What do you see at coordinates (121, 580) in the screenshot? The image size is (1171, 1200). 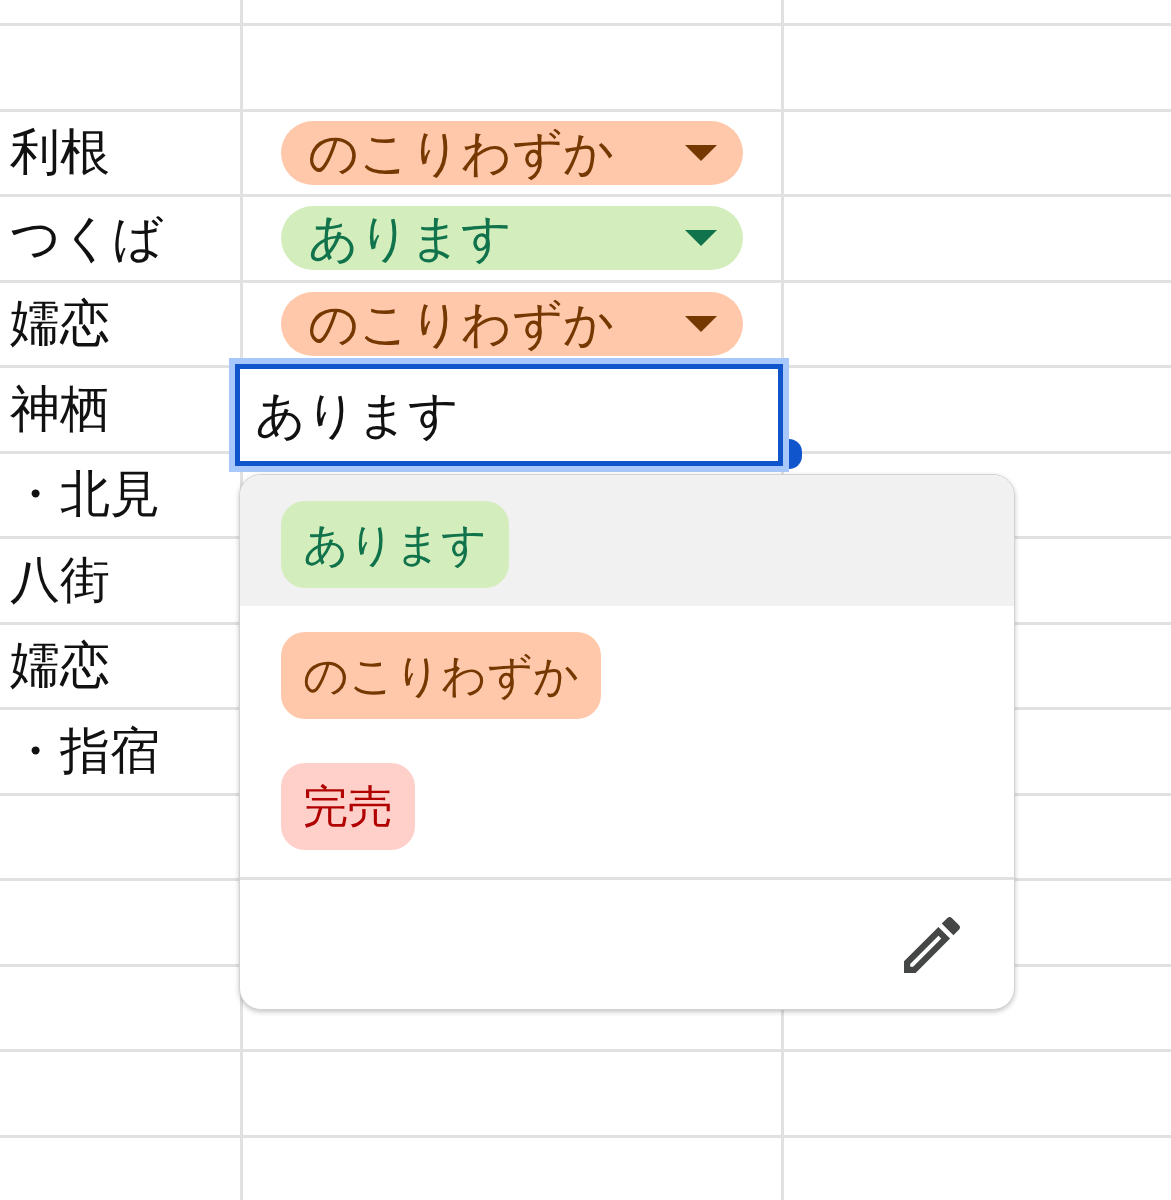 I see `table-cell: 八街` at bounding box center [121, 580].